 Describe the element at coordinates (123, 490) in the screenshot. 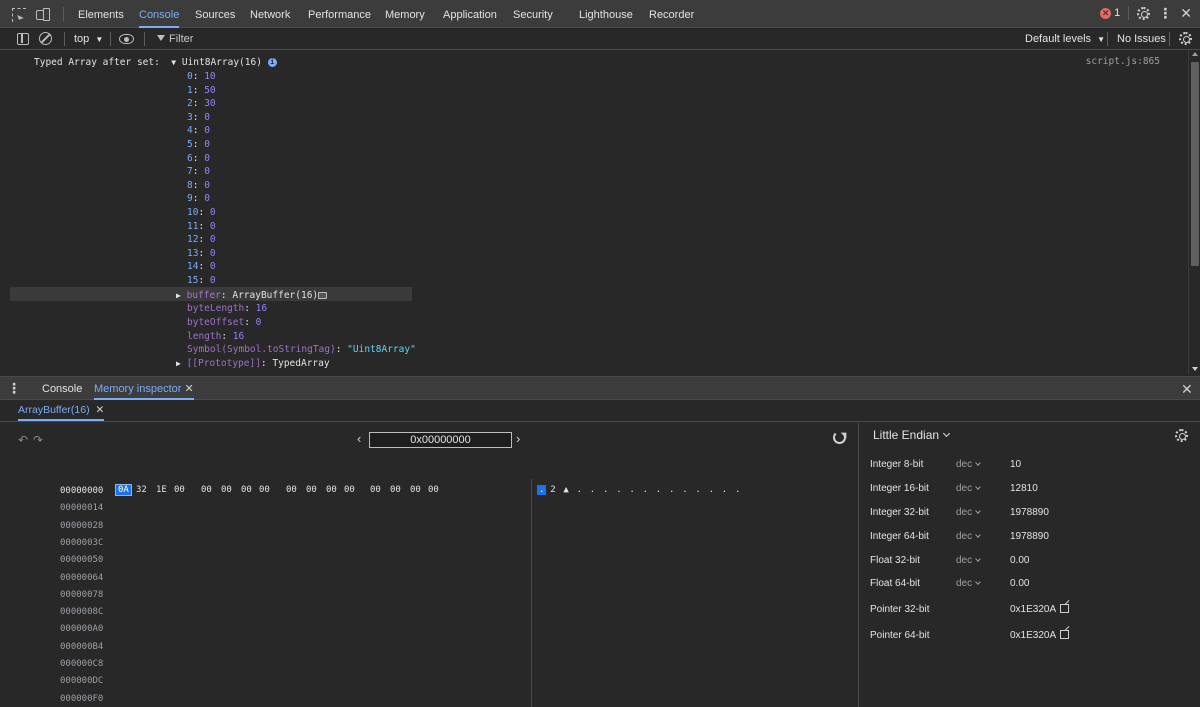

I see `selected-byte-cell: 0A` at that location.